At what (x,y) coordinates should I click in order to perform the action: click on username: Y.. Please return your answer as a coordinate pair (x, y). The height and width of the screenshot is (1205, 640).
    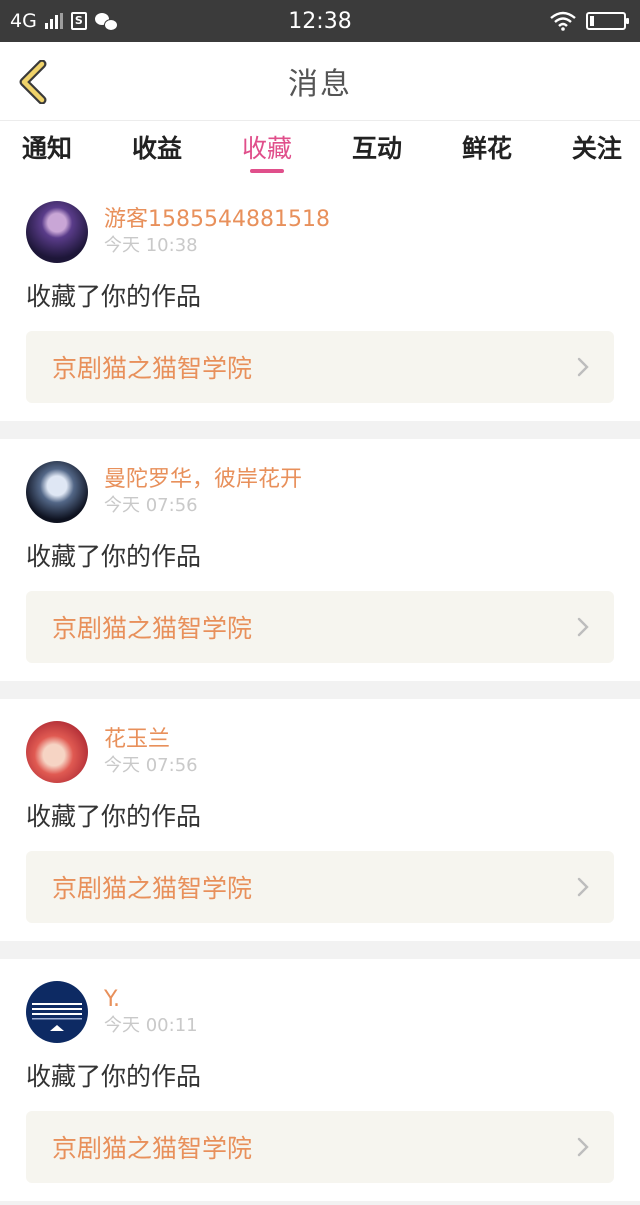
    Looking at the image, I should click on (151, 1000).